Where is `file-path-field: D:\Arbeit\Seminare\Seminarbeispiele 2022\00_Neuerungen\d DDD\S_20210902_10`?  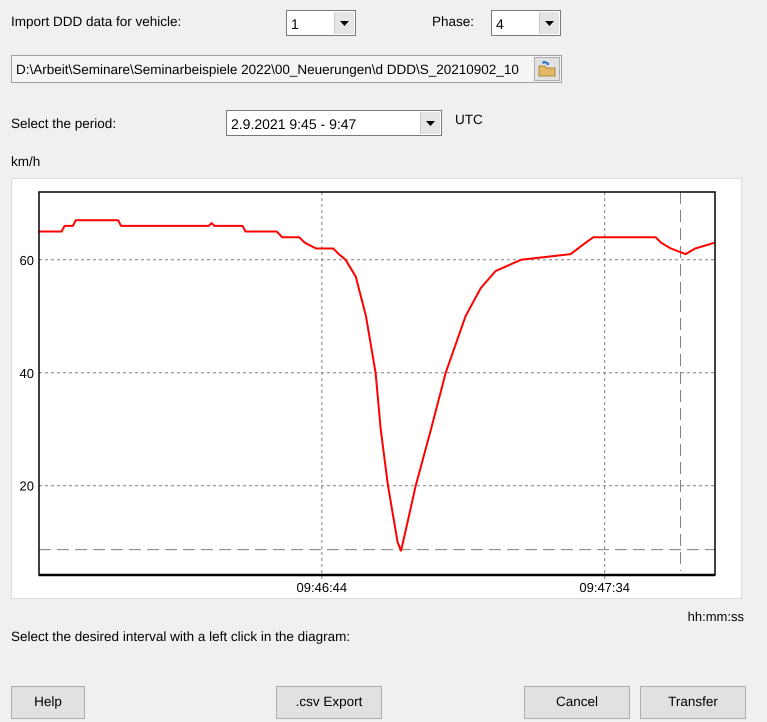
file-path-field: D:\Arbeit\Seminare\Seminarbeispiele 2022\00_Neuerungen\d DDD\S_20210902_10 is located at coordinates (286, 69).